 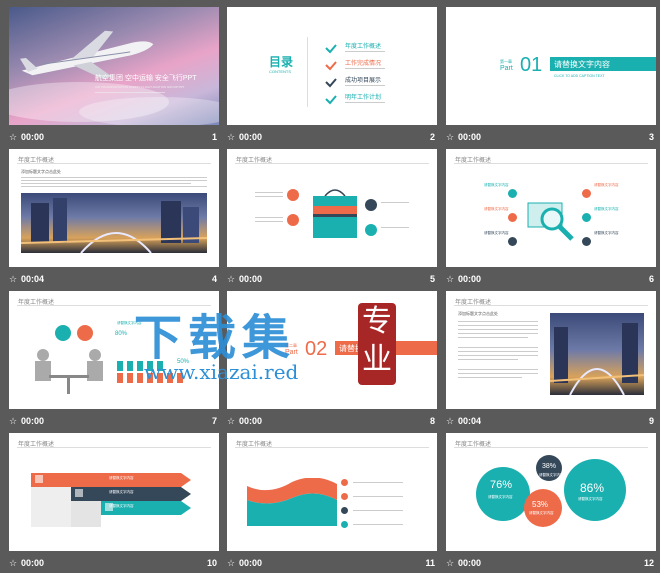 I want to click on slide-number: 4, so click(x=214, y=279).